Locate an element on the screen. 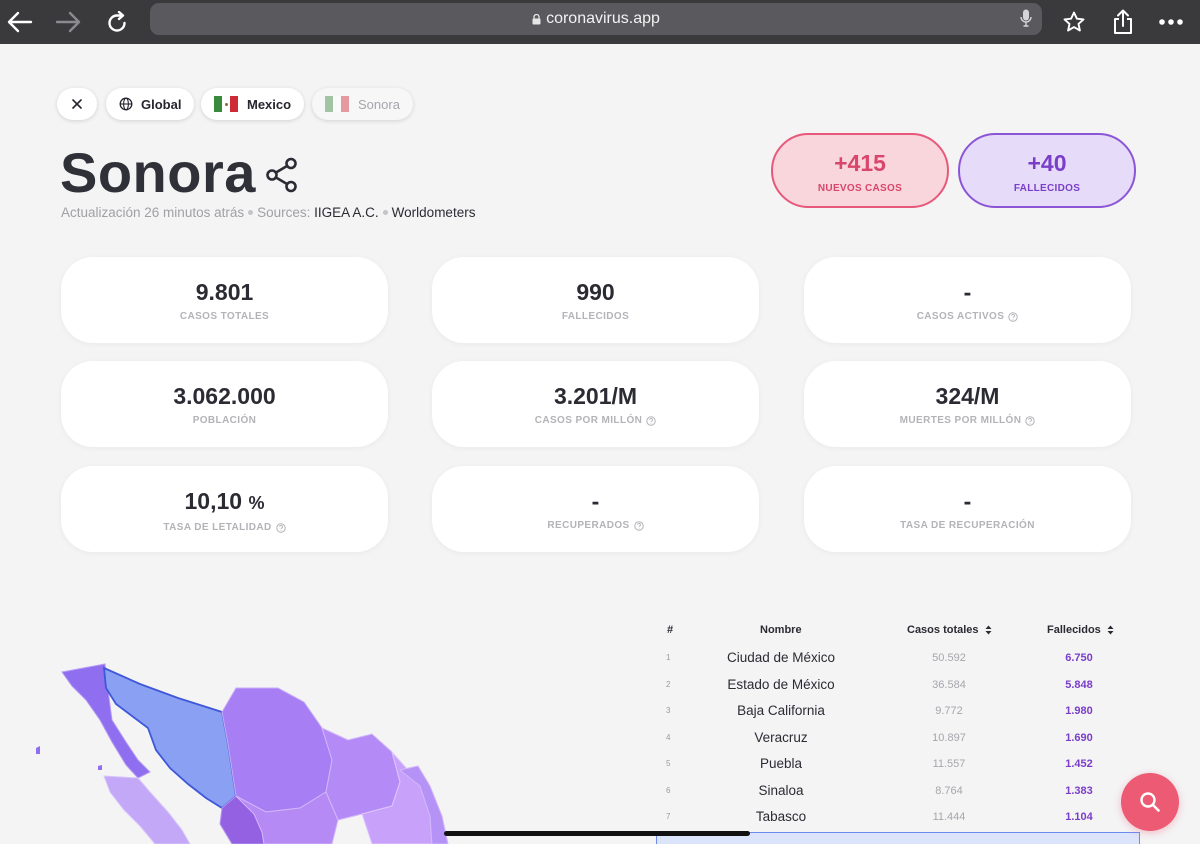 The height and width of the screenshot is (844, 1200). row-rank: 7 is located at coordinates (668, 816).